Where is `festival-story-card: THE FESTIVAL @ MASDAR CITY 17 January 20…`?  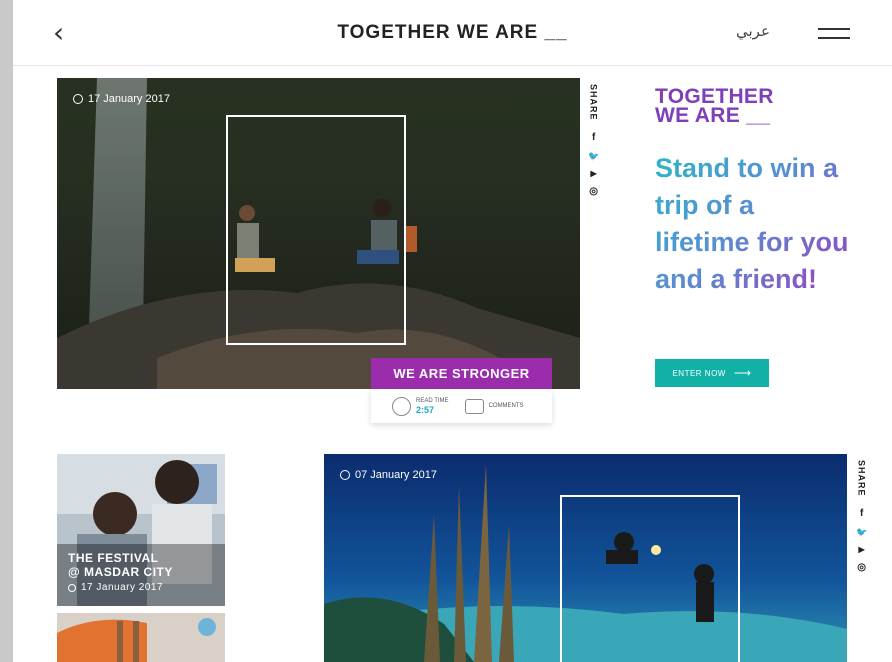 festival-story-card: THE FESTIVAL @ MASDAR CITY 17 January 20… is located at coordinates (141, 530).